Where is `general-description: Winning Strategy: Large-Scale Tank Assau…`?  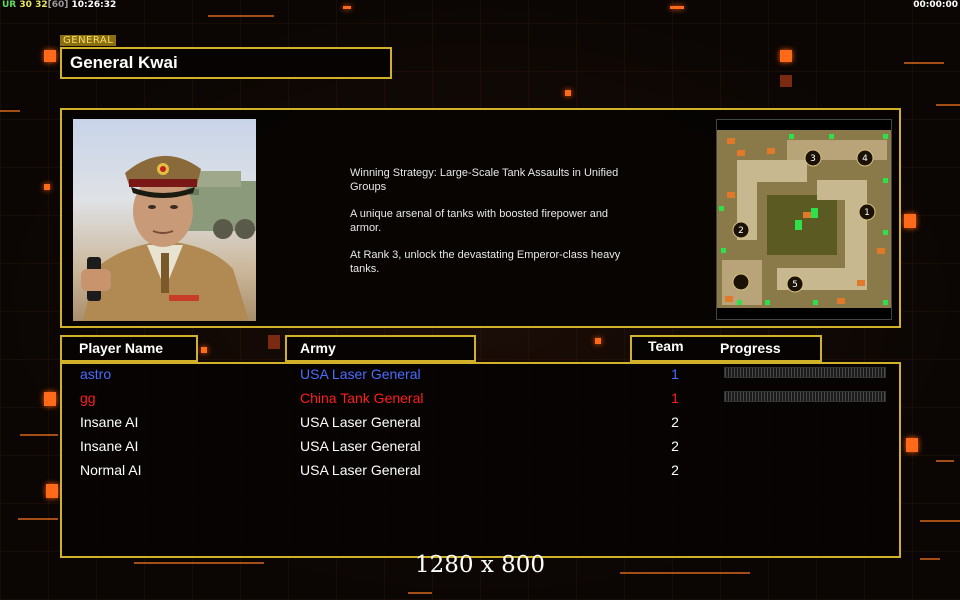
general-description: Winning Strategy: Large-Scale Tank Assau… is located at coordinates (495, 227).